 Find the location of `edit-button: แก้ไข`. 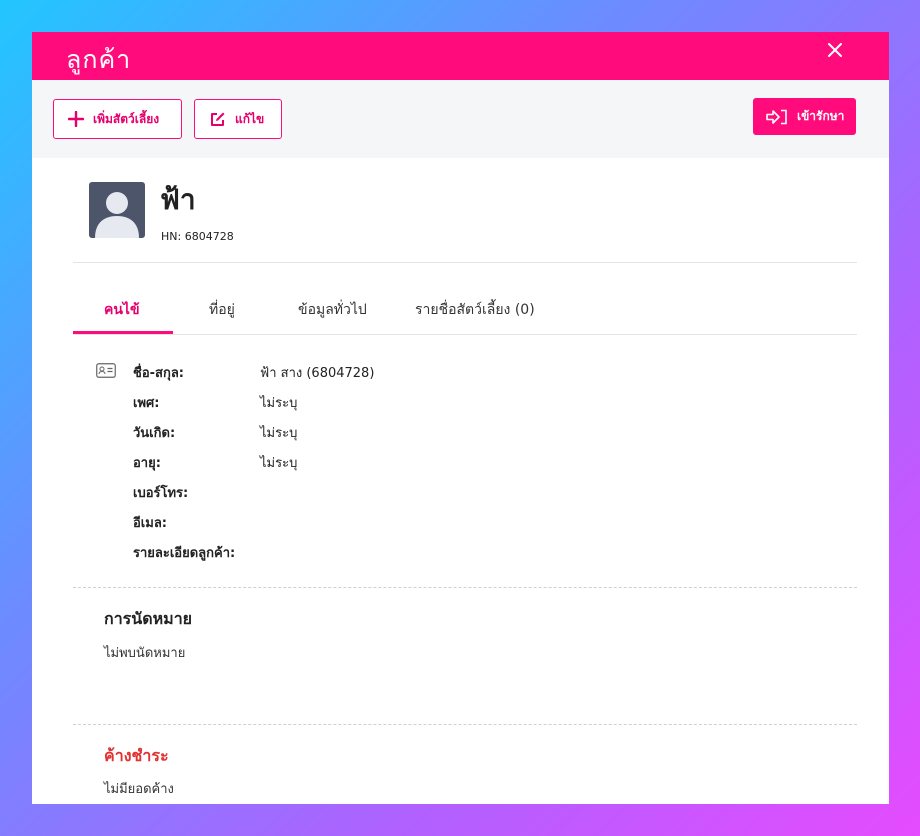

edit-button: แก้ไข is located at coordinates (238, 119).